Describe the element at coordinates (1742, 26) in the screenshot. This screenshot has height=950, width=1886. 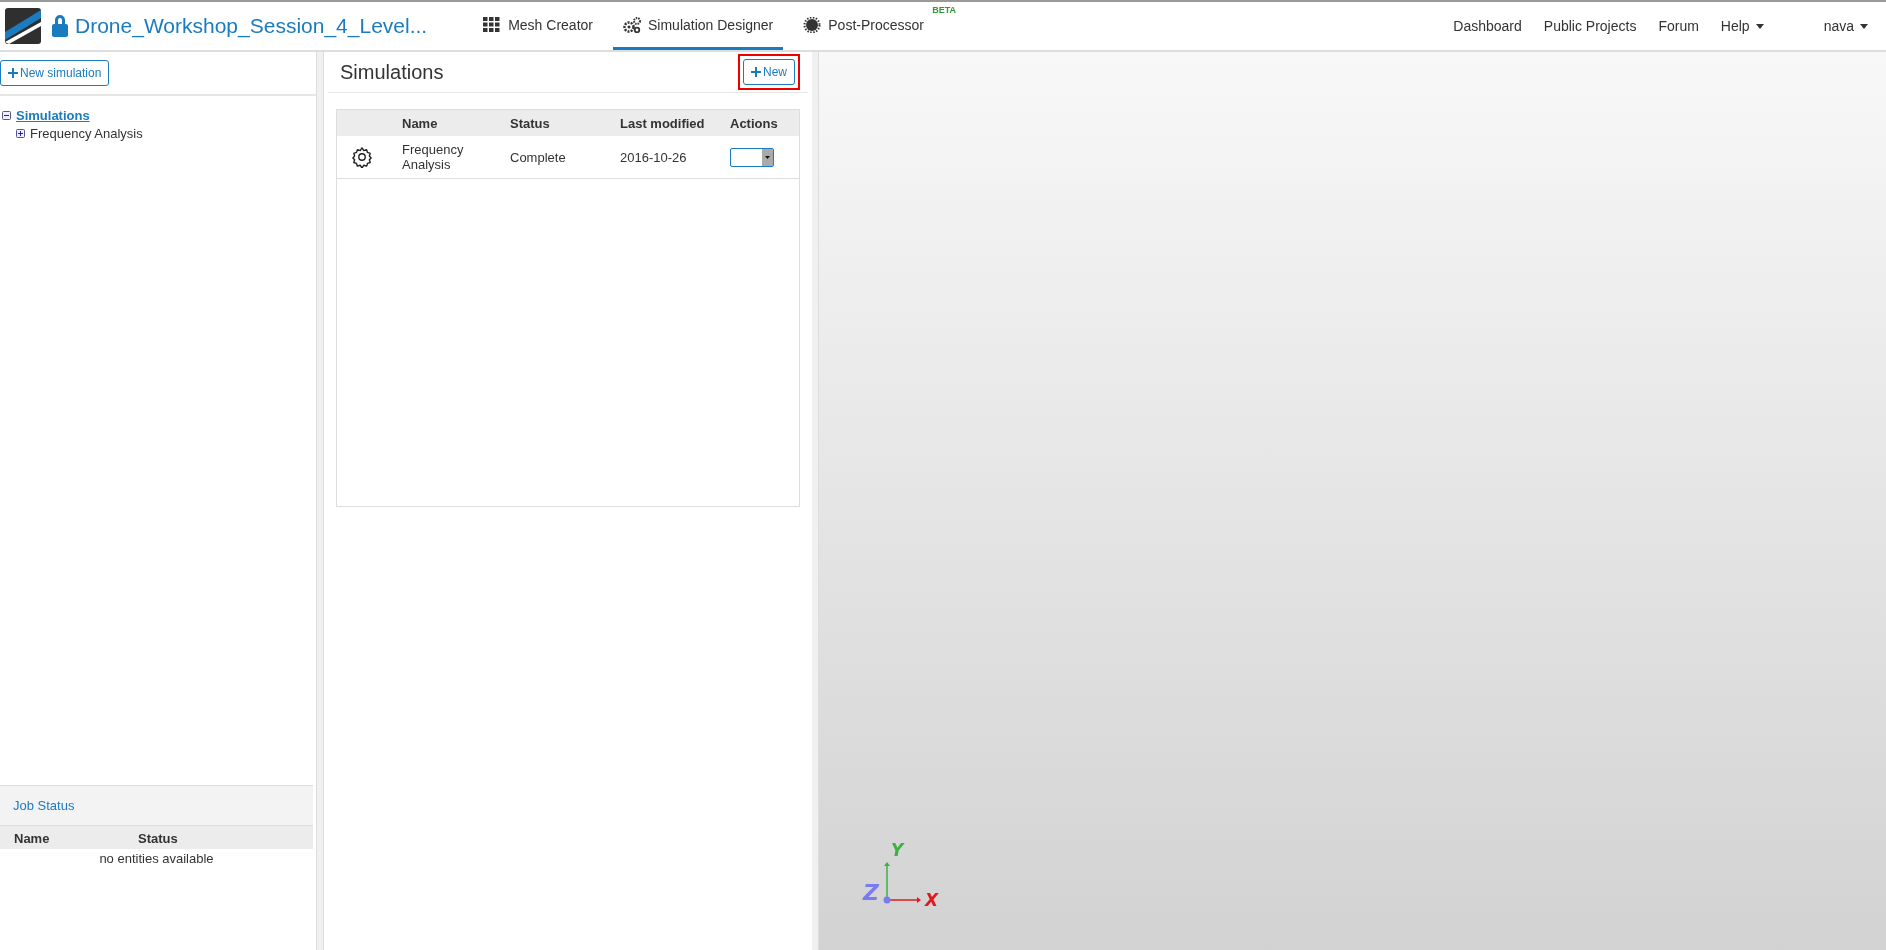
I see `nav-link: Help` at that location.